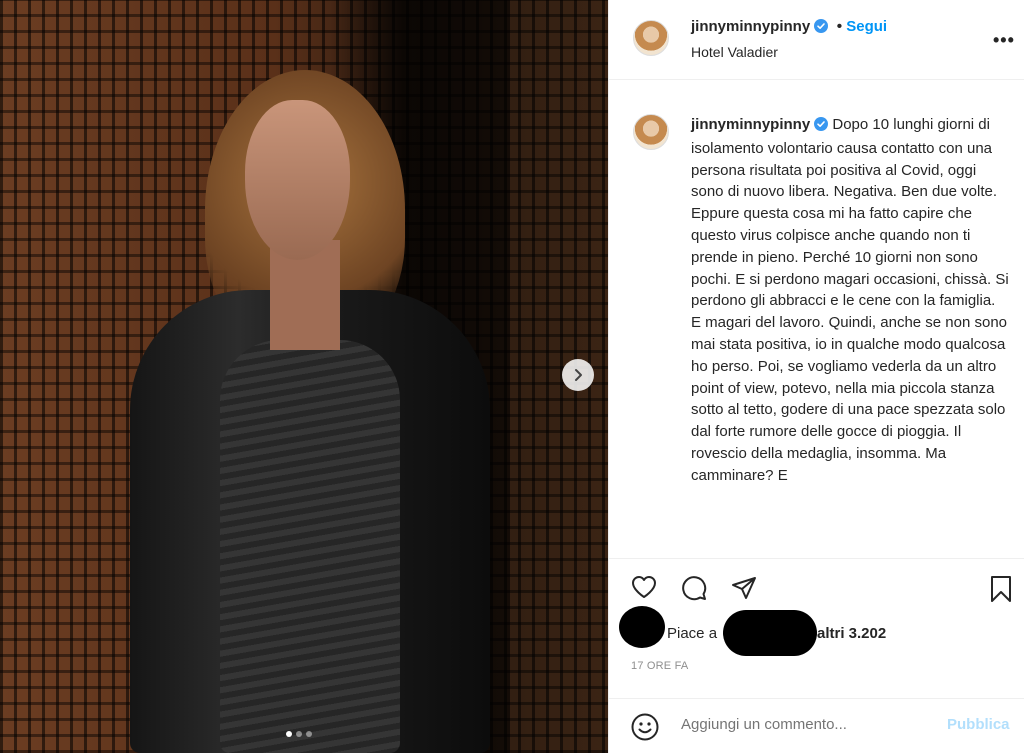 Image resolution: width=1024 pixels, height=755 pixels. I want to click on comment-composer: Pubblica, so click(816, 726).